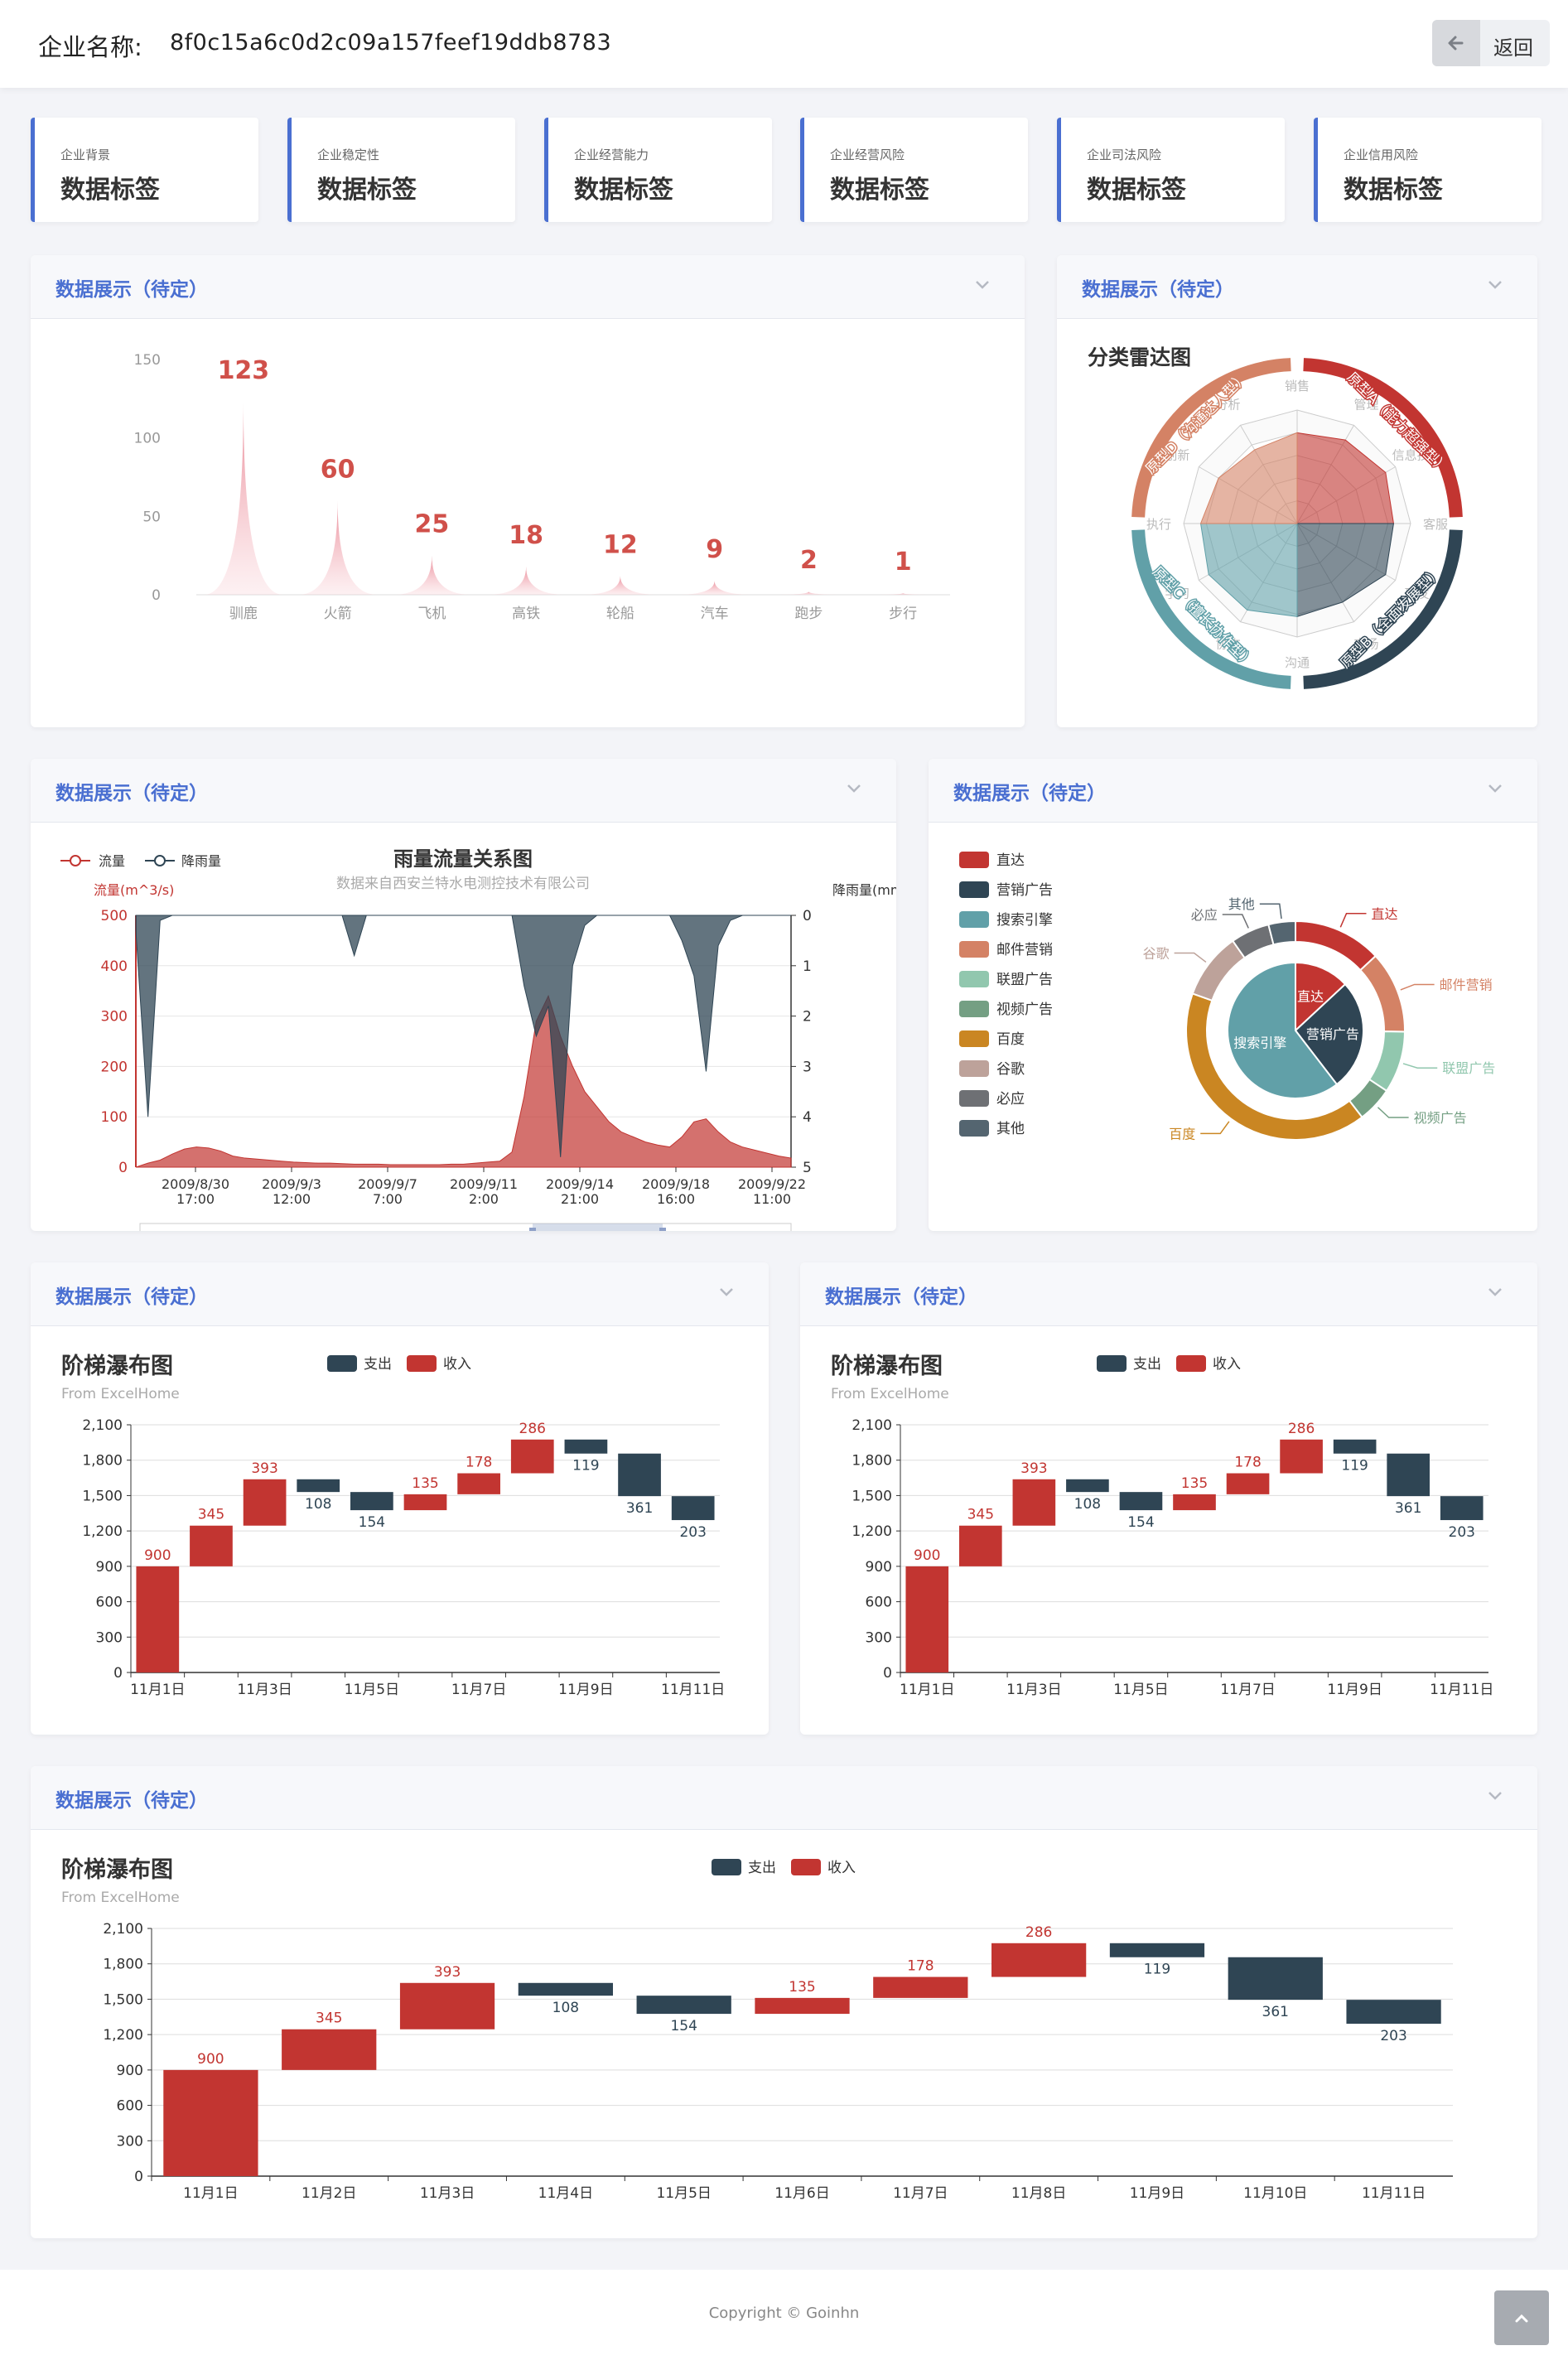 The width and height of the screenshot is (1568, 2365). What do you see at coordinates (620, 544) in the screenshot?
I see `value-label: 12` at bounding box center [620, 544].